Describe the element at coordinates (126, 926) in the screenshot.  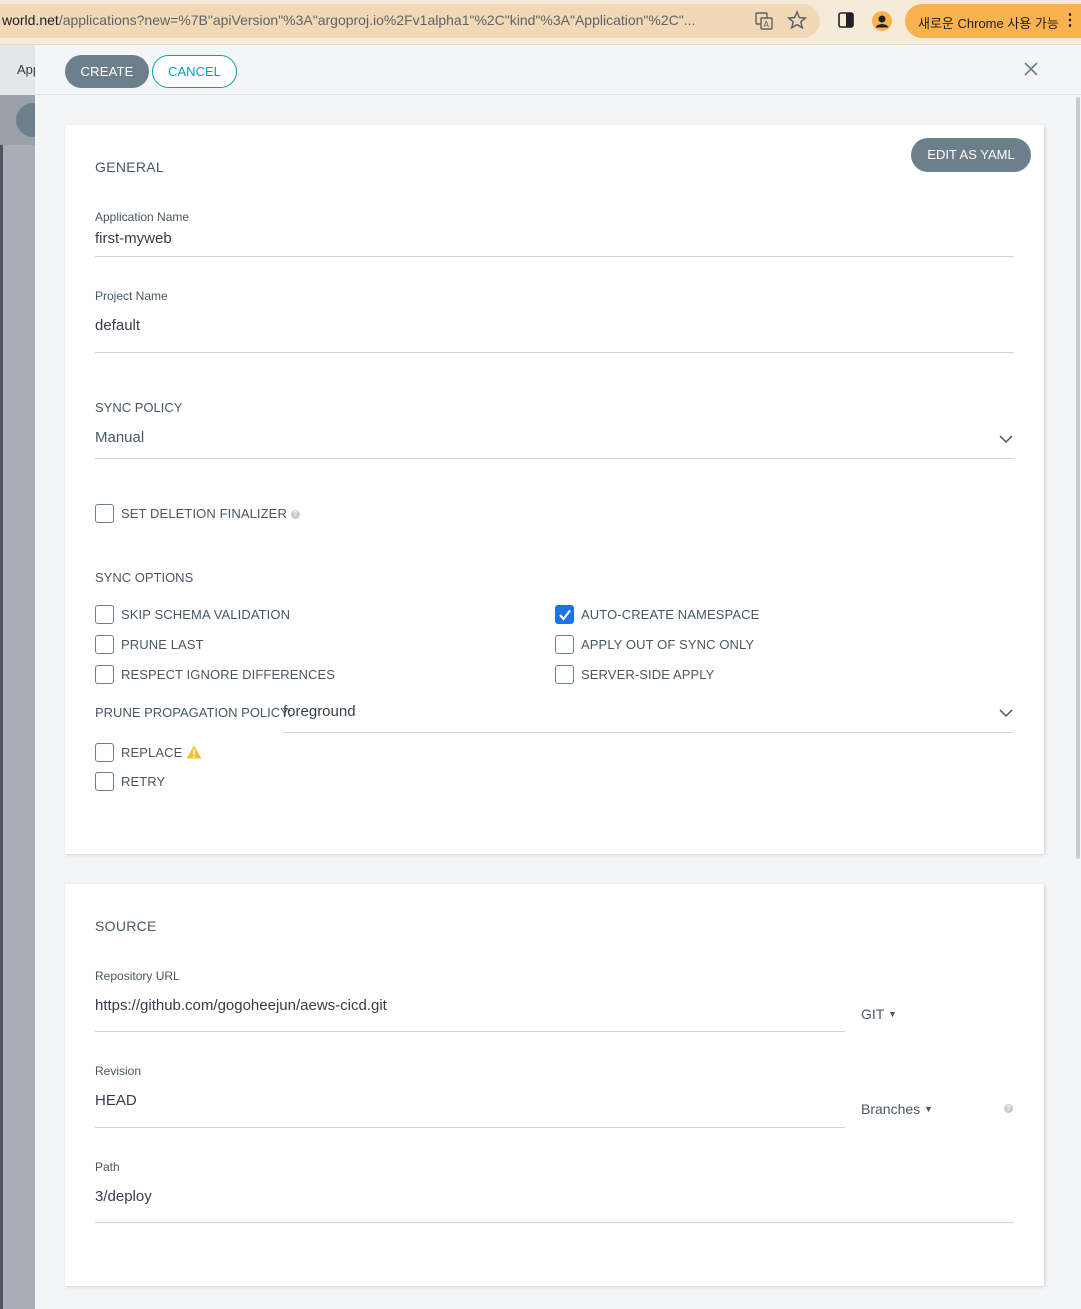
I see `source-section-title: SOURCE` at that location.